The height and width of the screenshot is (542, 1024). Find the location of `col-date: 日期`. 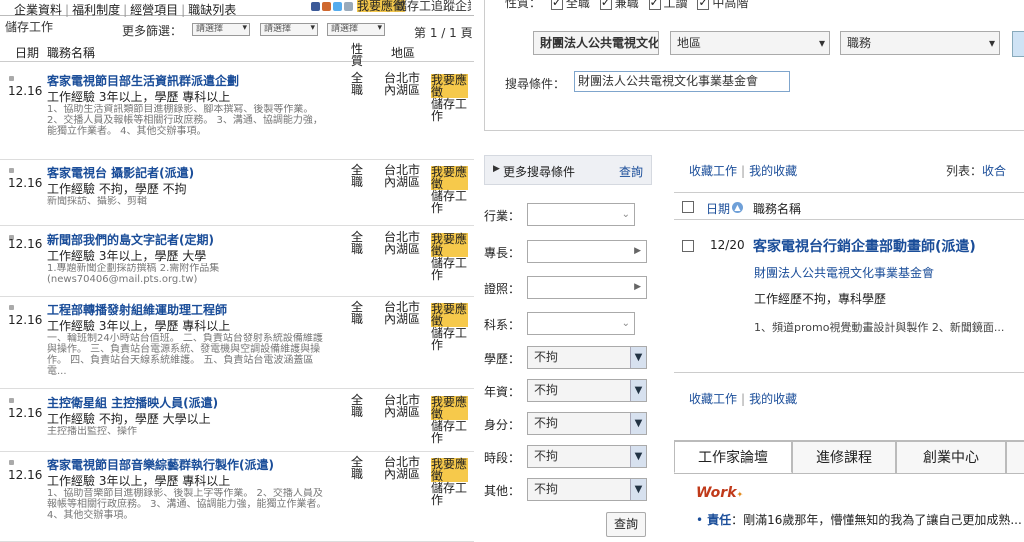

col-date: 日期 is located at coordinates (27, 53).